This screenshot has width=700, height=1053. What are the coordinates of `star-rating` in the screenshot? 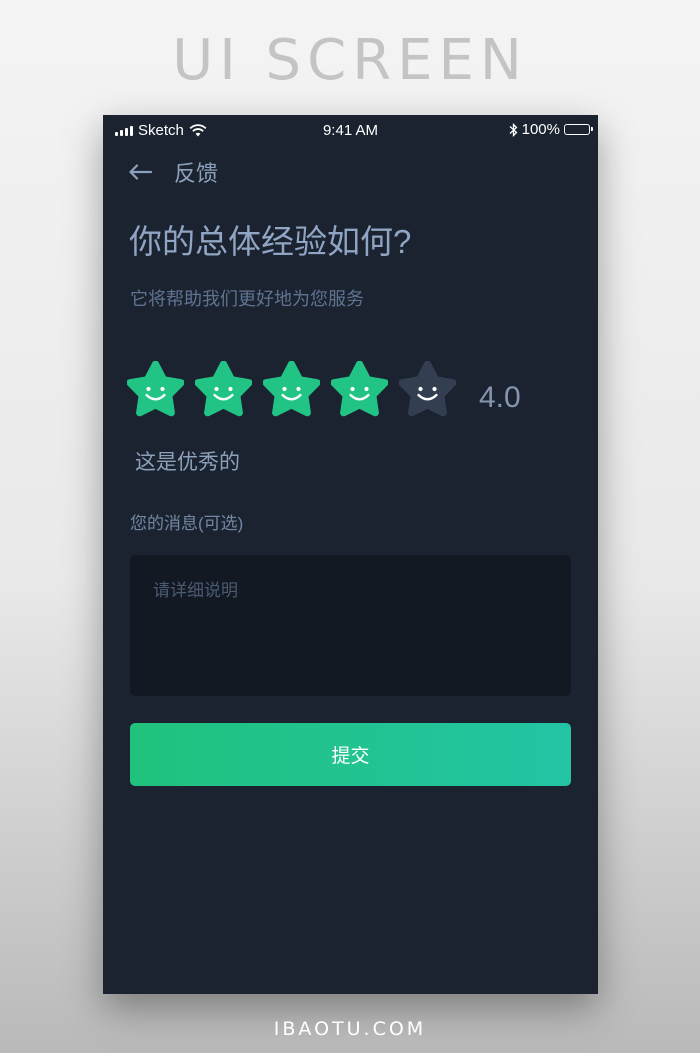 It's located at (291, 389).